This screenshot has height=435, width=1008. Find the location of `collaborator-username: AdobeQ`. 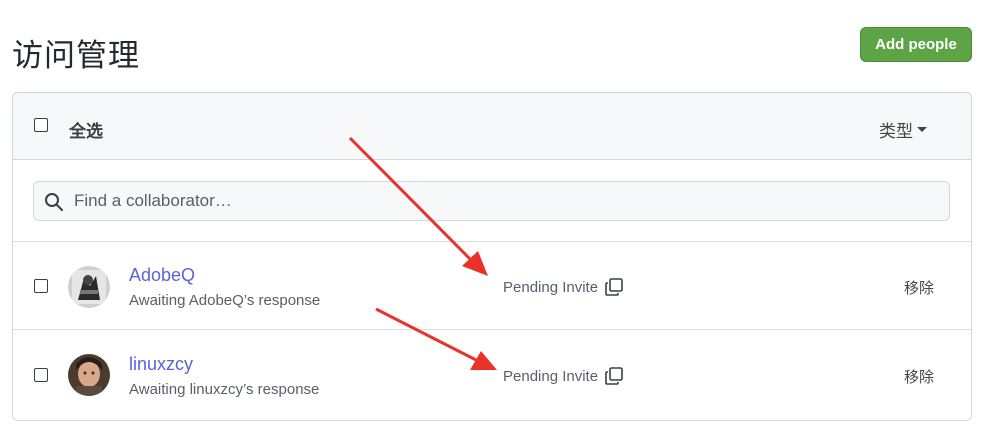

collaborator-username: AdobeQ is located at coordinates (162, 275).